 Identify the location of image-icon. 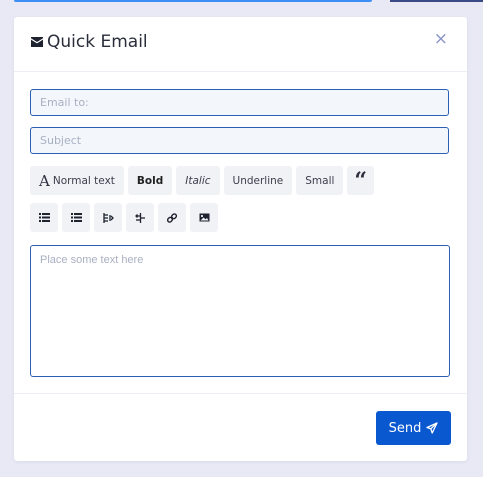
(204, 217).